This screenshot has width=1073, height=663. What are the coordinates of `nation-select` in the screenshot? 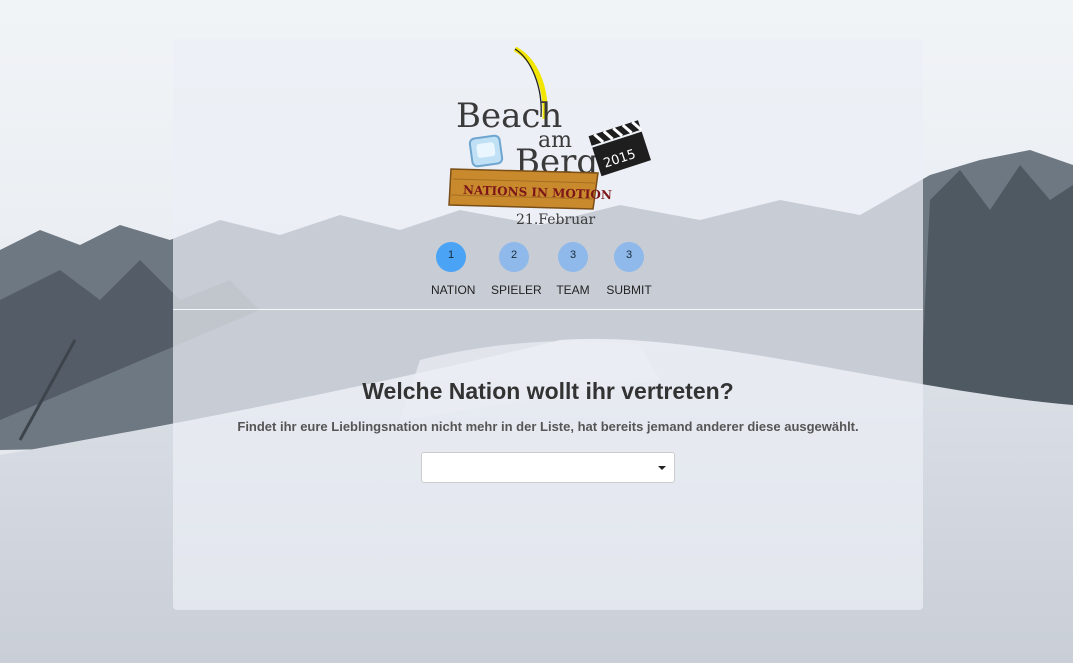 It's located at (548, 467).